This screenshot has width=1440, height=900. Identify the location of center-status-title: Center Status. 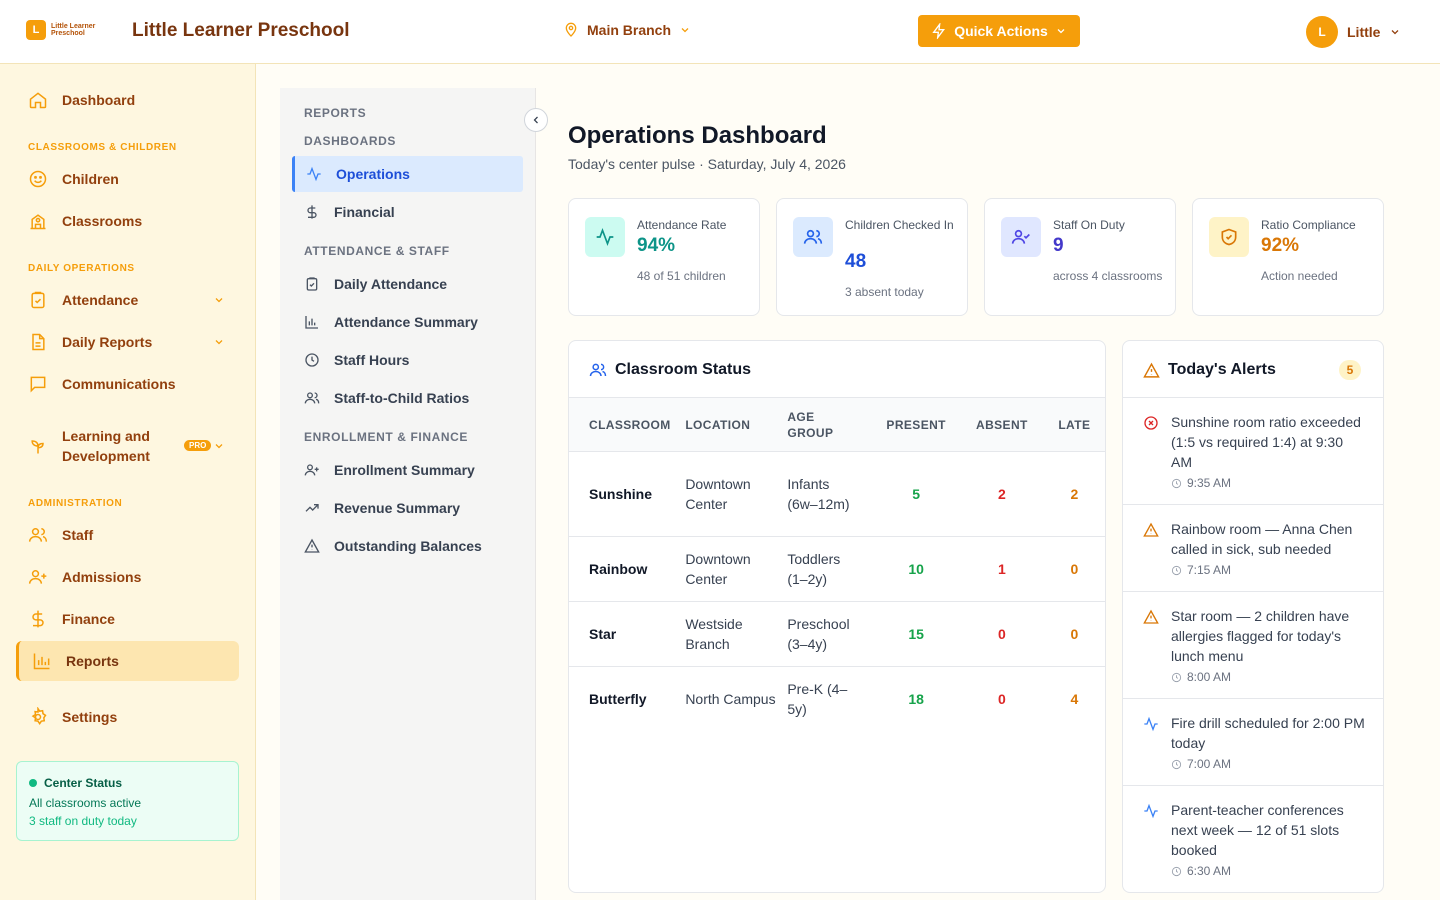
(83, 783).